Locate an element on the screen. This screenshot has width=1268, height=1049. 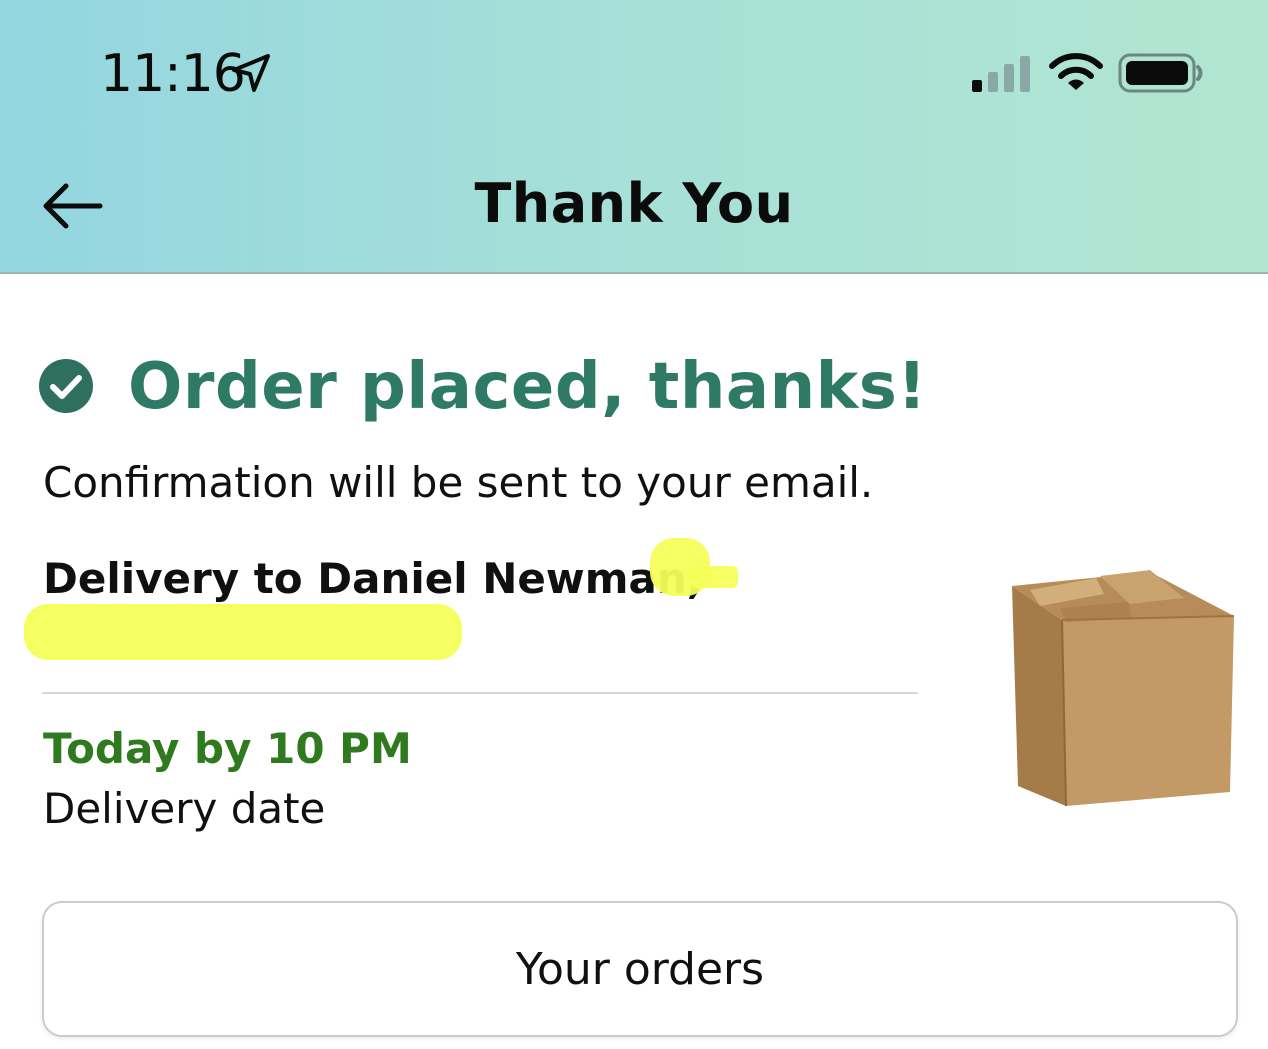
wifi-icon is located at coordinates (1076, 71).